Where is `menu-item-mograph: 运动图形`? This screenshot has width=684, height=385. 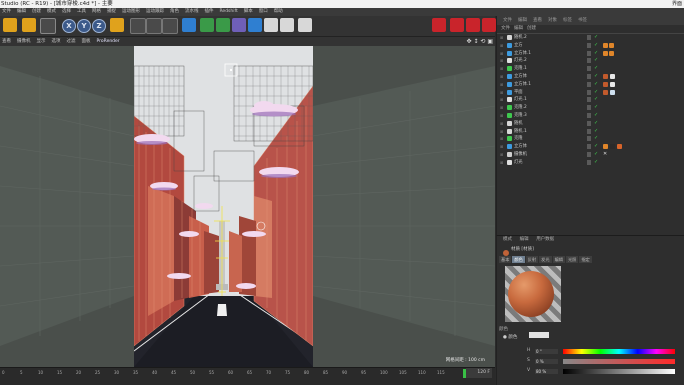 menu-item-mograph: 运动图形 is located at coordinates (131, 11).